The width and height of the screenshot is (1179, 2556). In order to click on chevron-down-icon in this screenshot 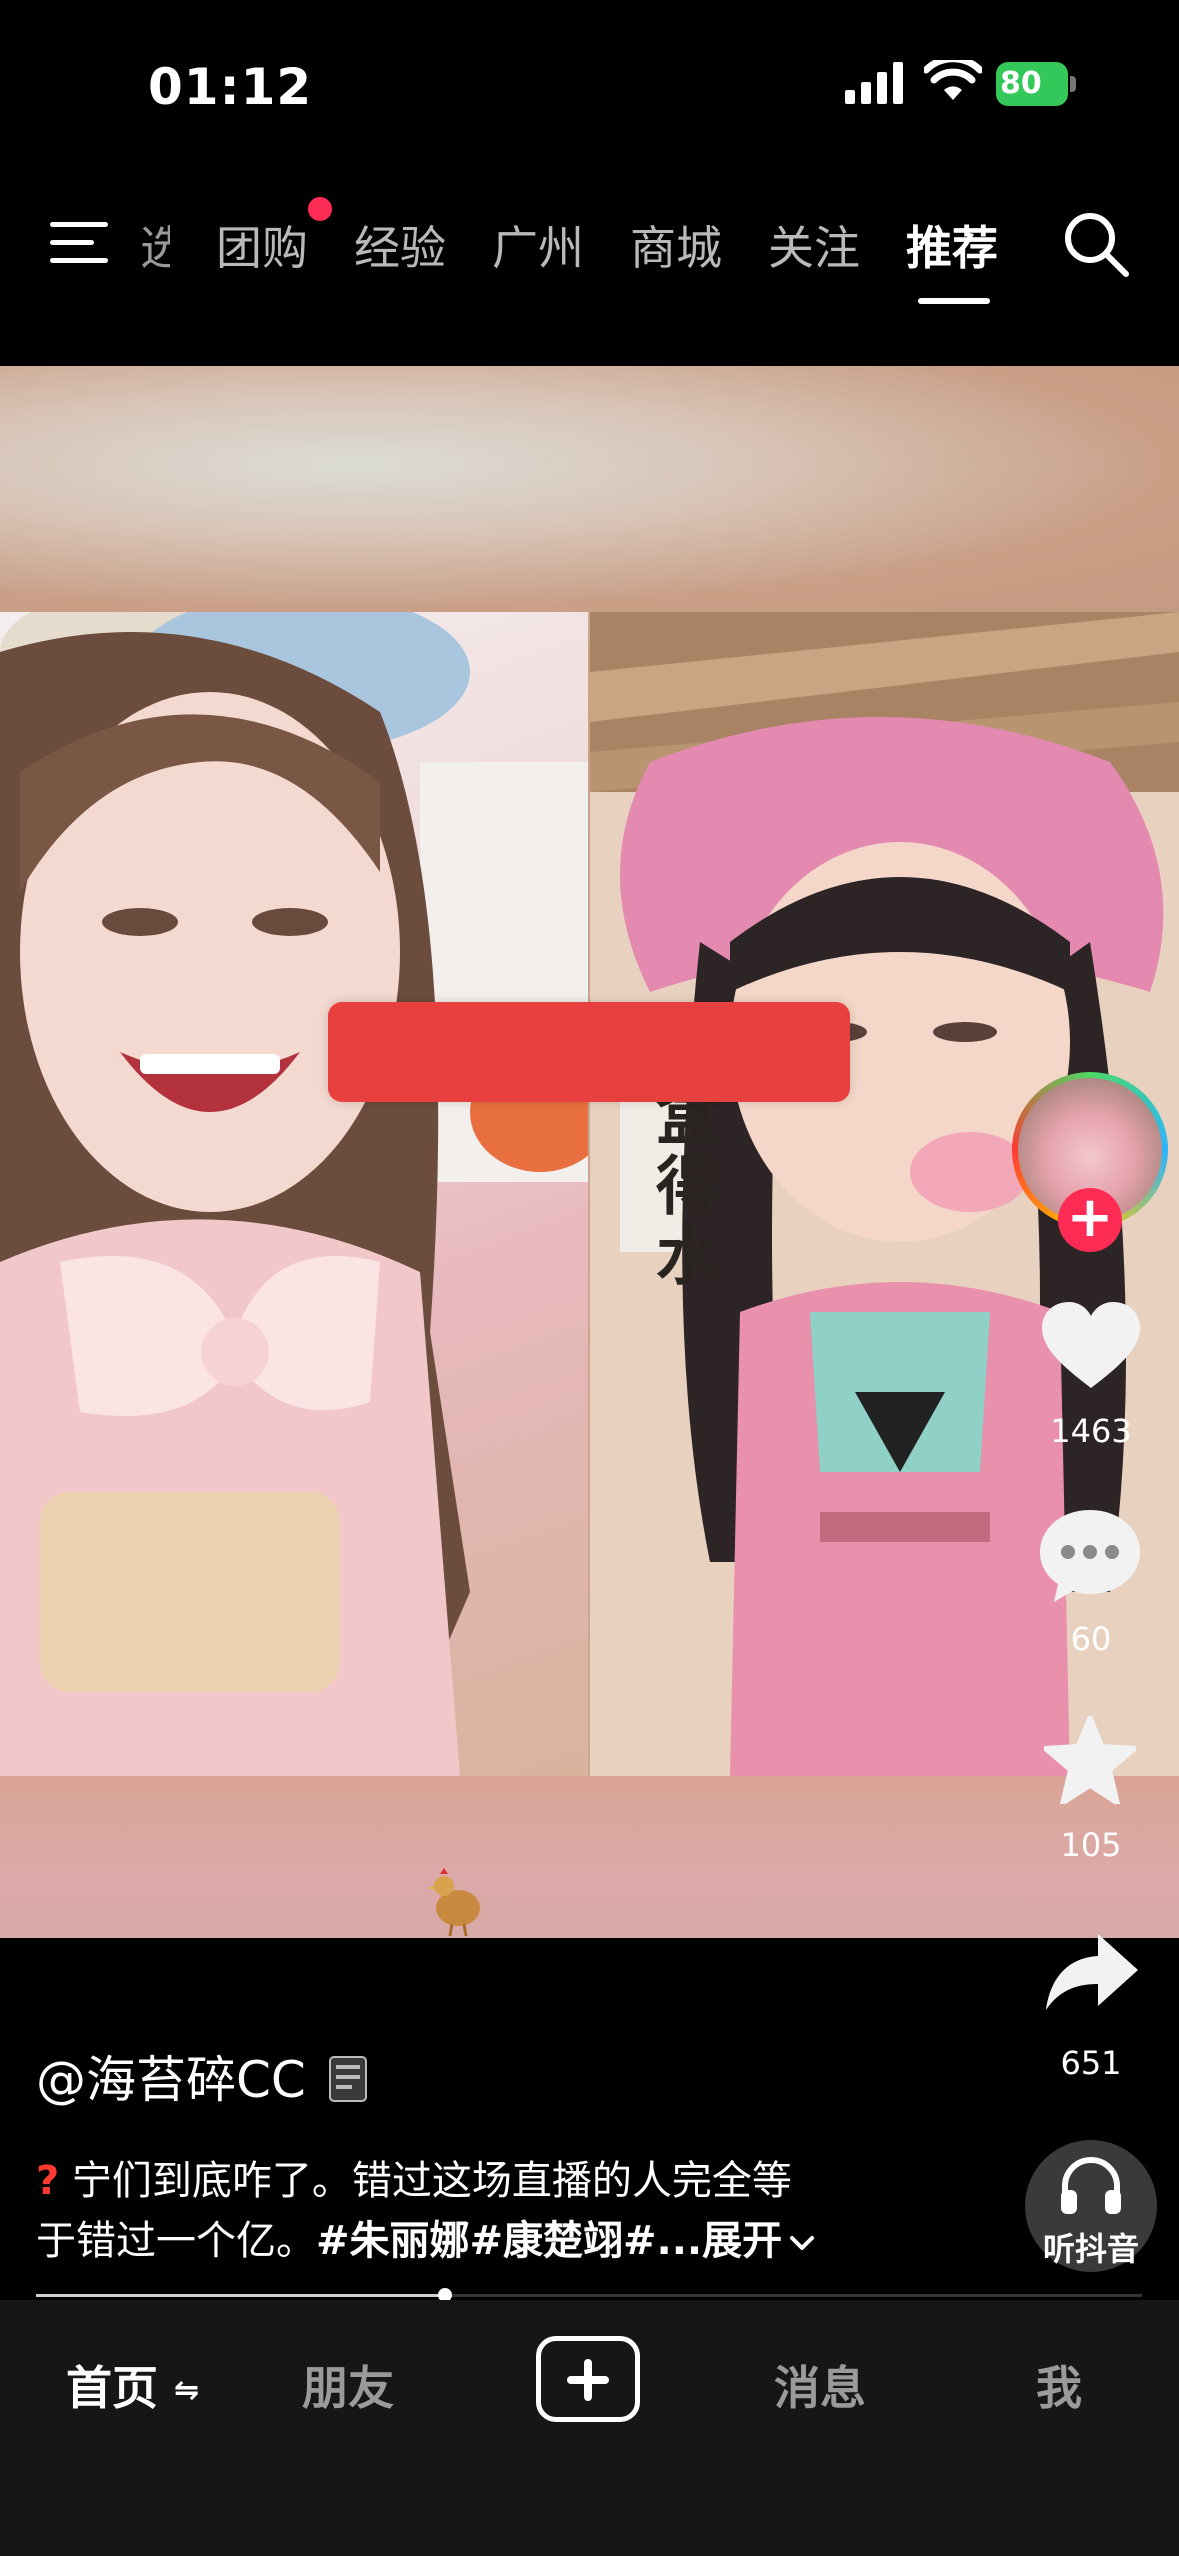, I will do `click(802, 2244)`.